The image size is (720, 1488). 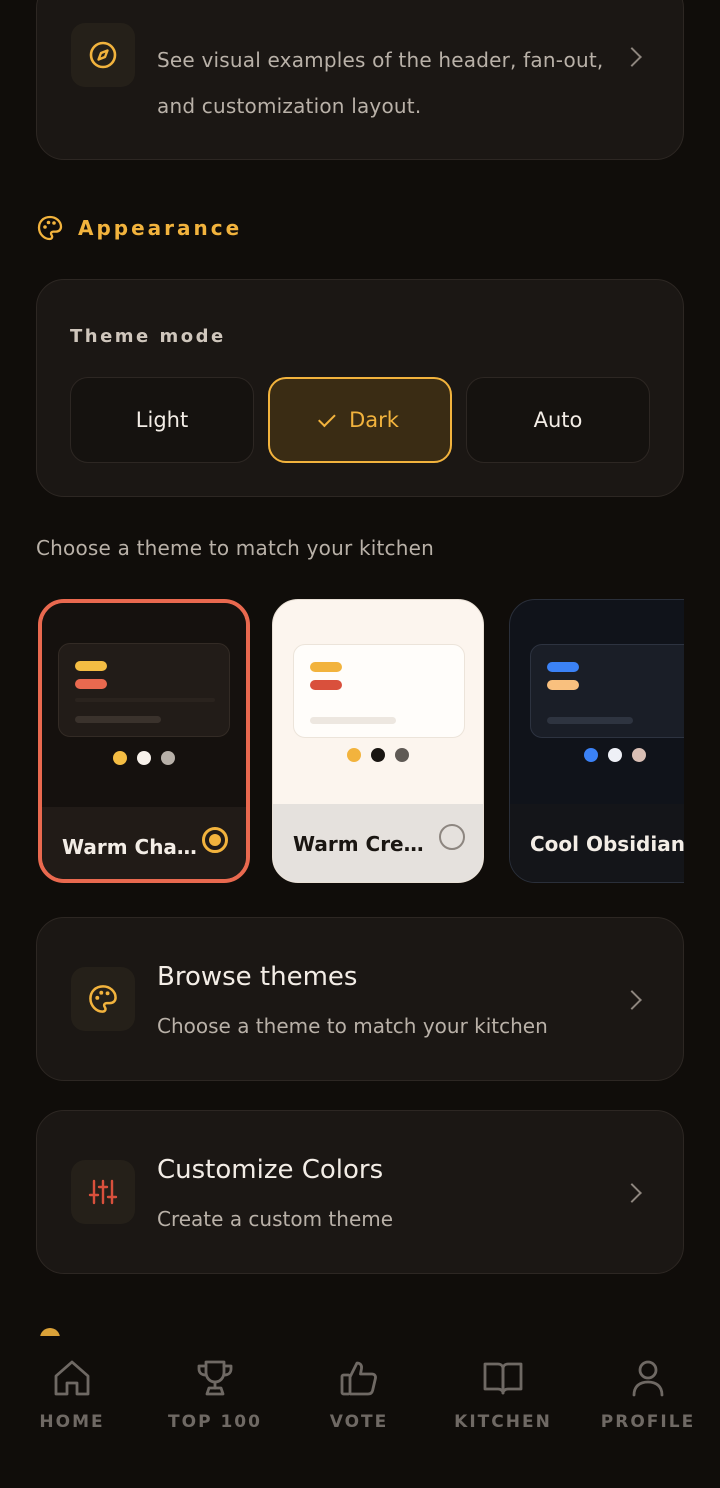 I want to click on palette-icon-box, so click(x=103, y=999).